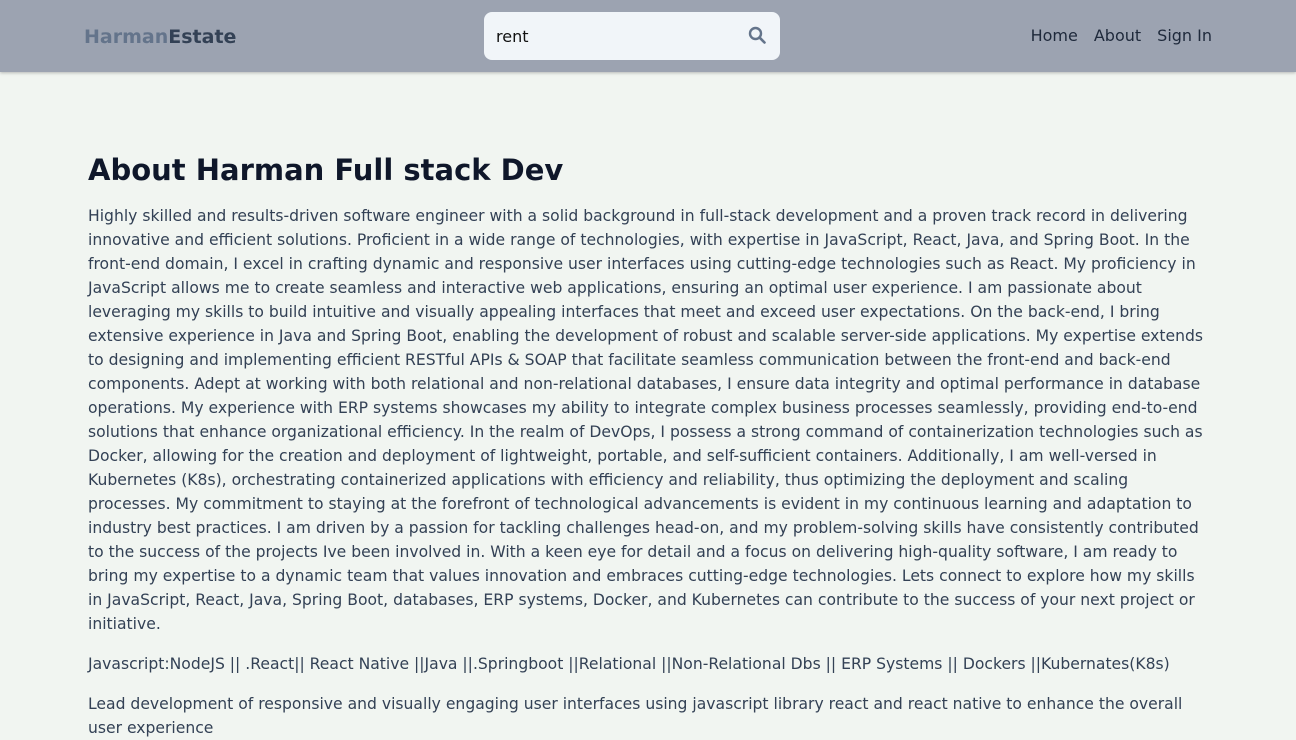 This screenshot has height=740, width=1296. Describe the element at coordinates (202, 37) in the screenshot. I see `logo-part-estate: Estate` at that location.